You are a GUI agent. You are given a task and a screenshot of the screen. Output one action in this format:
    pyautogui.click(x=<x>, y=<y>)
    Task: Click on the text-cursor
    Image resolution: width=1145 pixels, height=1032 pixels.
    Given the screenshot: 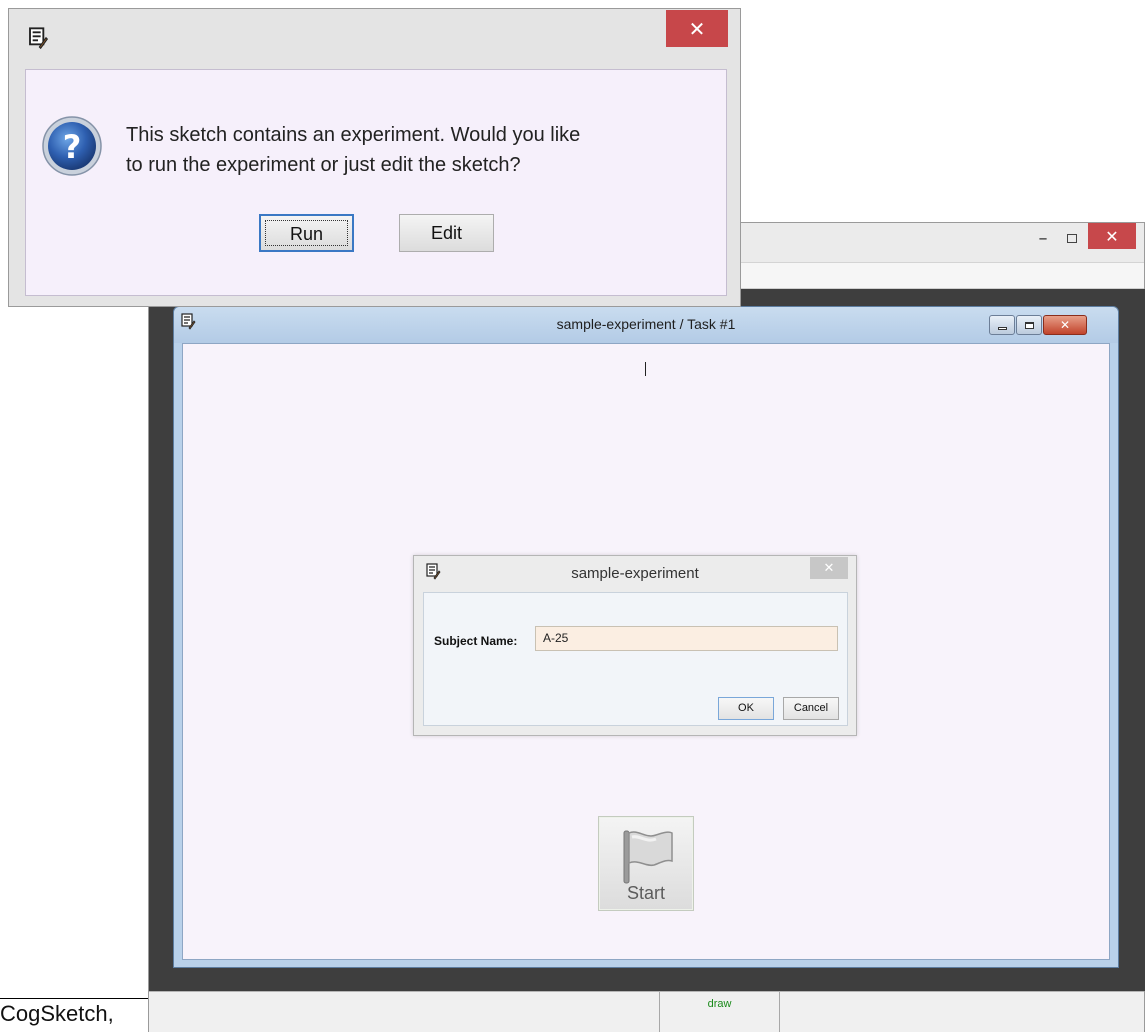 What is the action you would take?
    pyautogui.click(x=645, y=369)
    